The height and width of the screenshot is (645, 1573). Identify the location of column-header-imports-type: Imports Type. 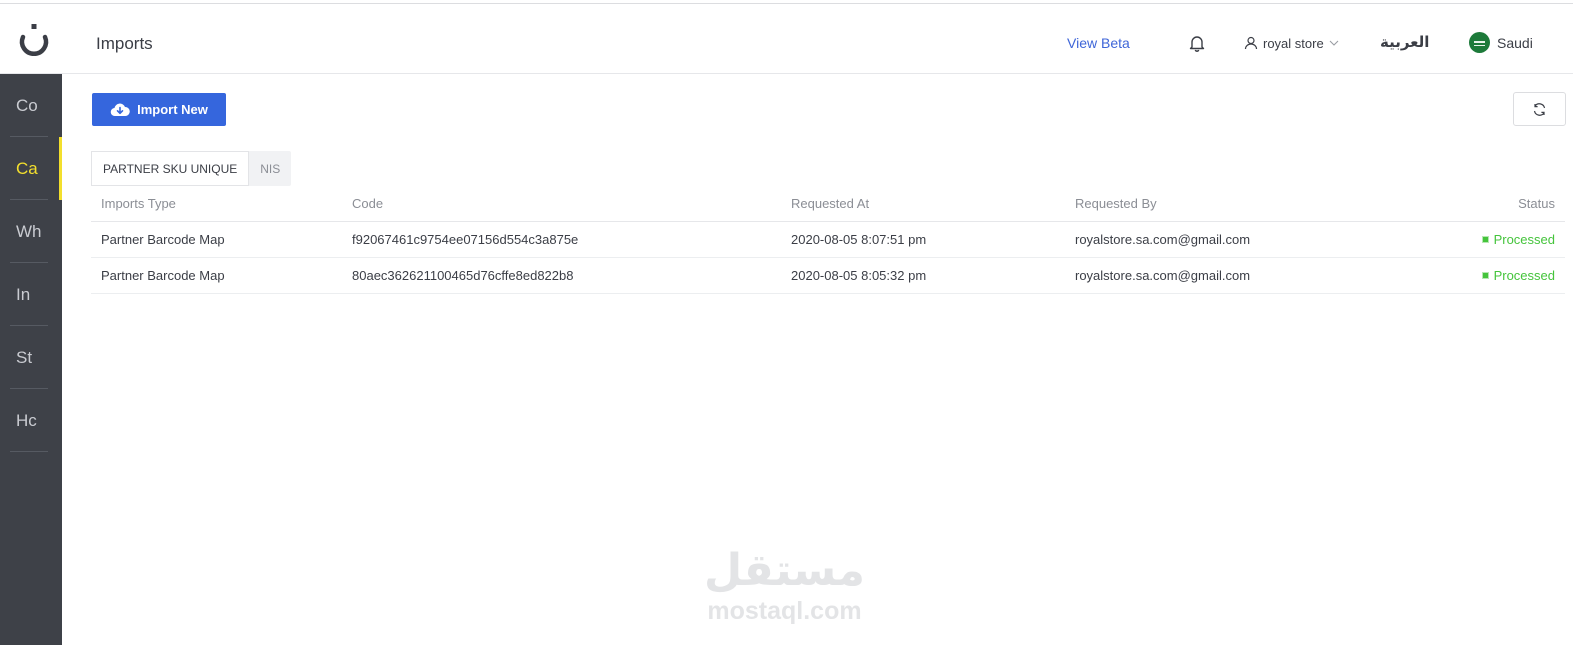
(138, 203).